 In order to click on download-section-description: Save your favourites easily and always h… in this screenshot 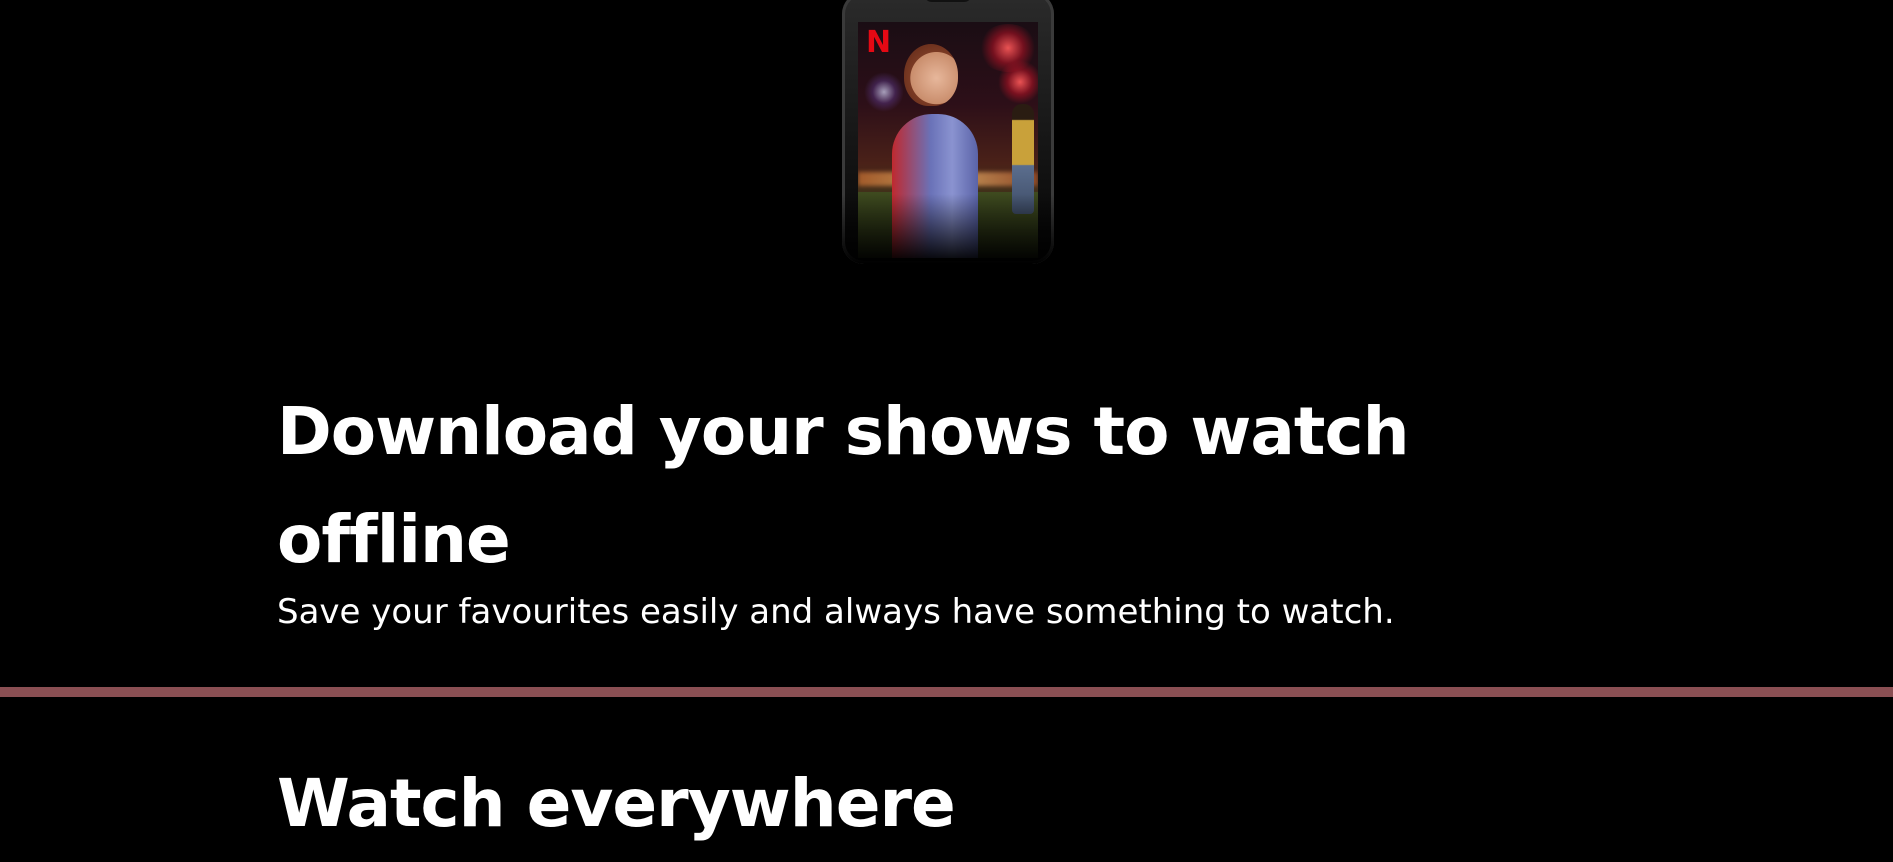, I will do `click(836, 612)`.